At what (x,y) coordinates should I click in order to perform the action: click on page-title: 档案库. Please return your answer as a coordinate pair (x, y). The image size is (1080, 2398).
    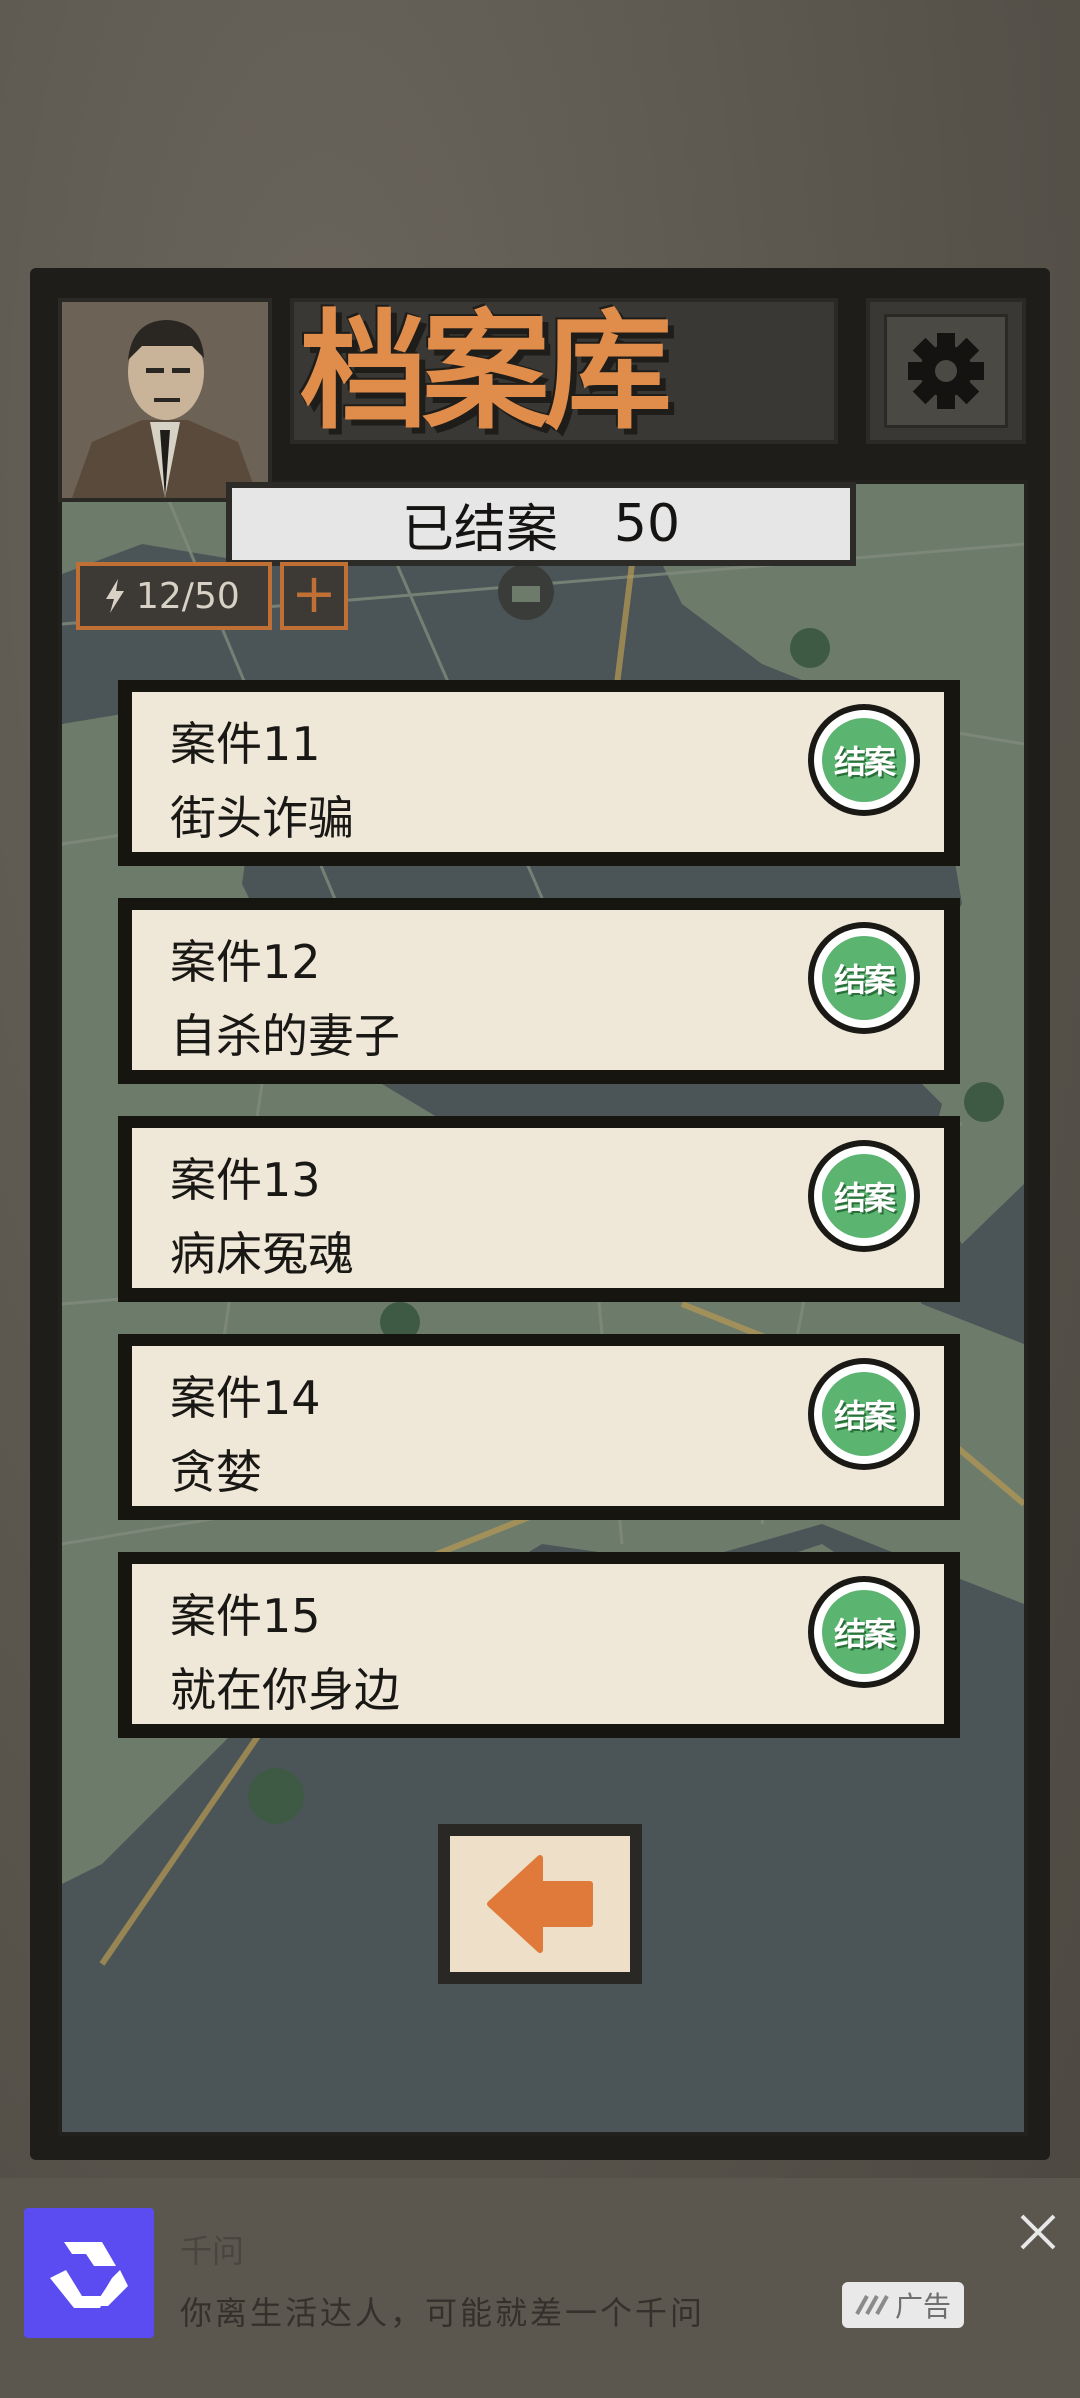
    Looking at the image, I should click on (486, 372).